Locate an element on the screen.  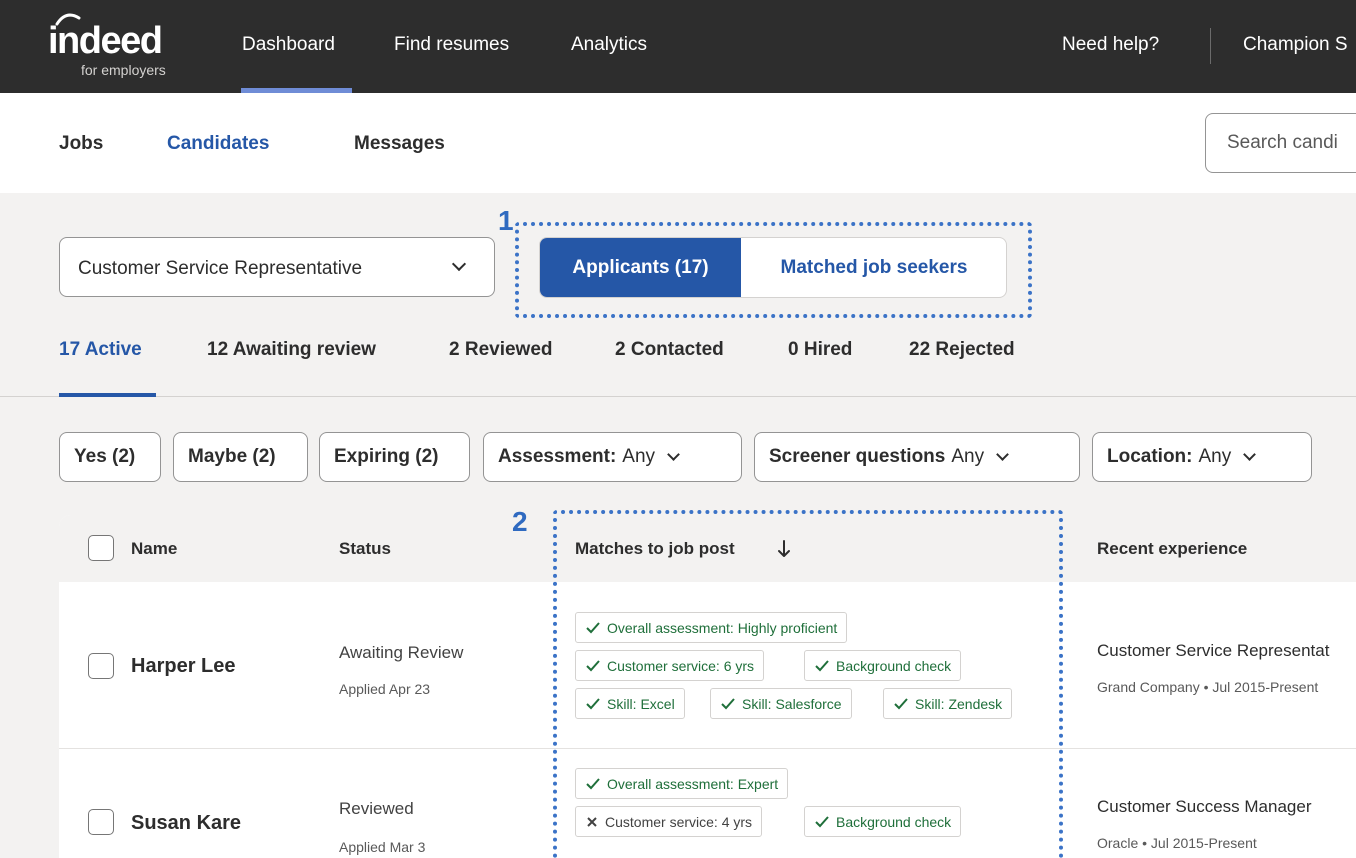
job-select-dropdown: Customer Service Representative is located at coordinates (277, 267).